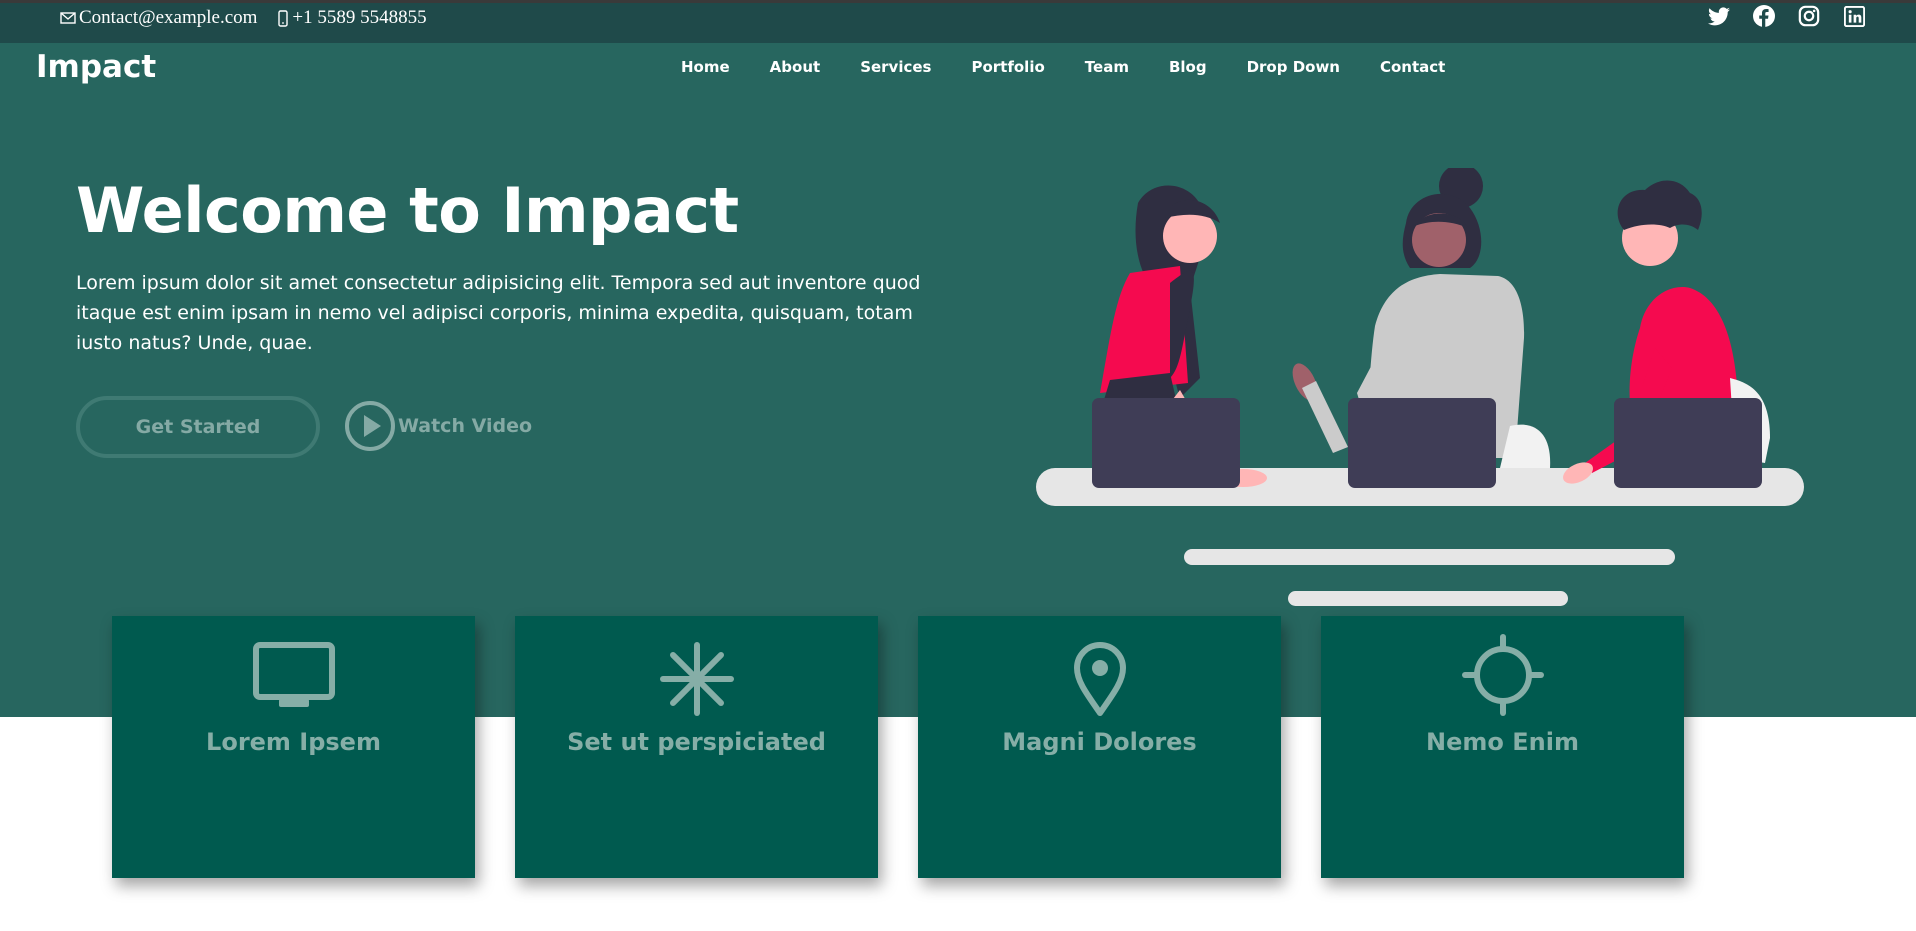 Image resolution: width=1916 pixels, height=931 pixels. I want to click on feature-title: Lorem Ipsem, so click(293, 742).